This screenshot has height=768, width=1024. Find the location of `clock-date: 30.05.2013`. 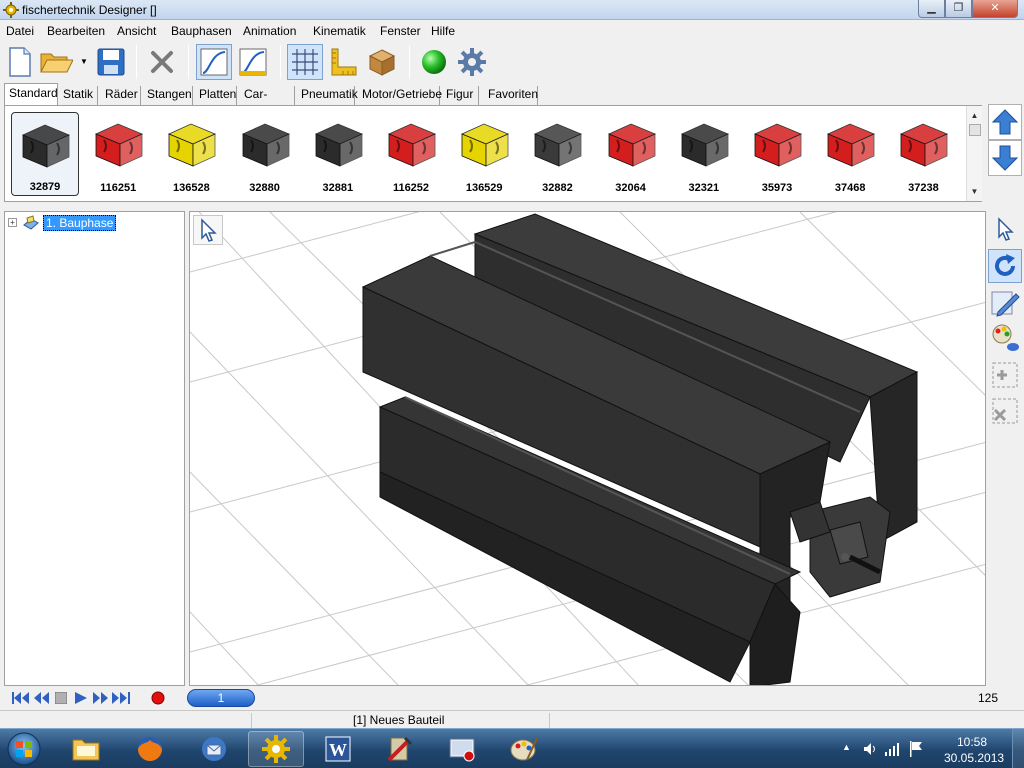

clock-date: 30.05.2013 is located at coordinates (974, 758).